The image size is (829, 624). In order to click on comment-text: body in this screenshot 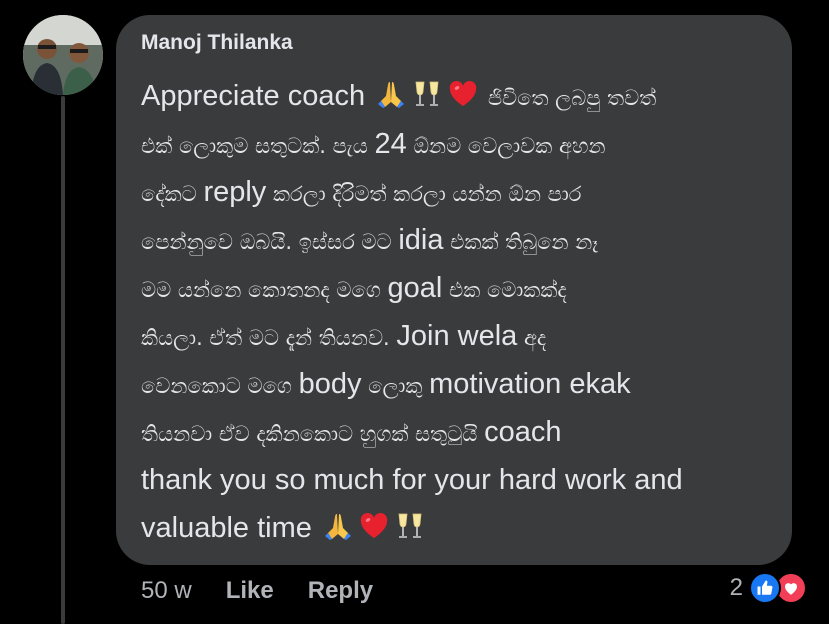, I will do `click(330, 384)`.